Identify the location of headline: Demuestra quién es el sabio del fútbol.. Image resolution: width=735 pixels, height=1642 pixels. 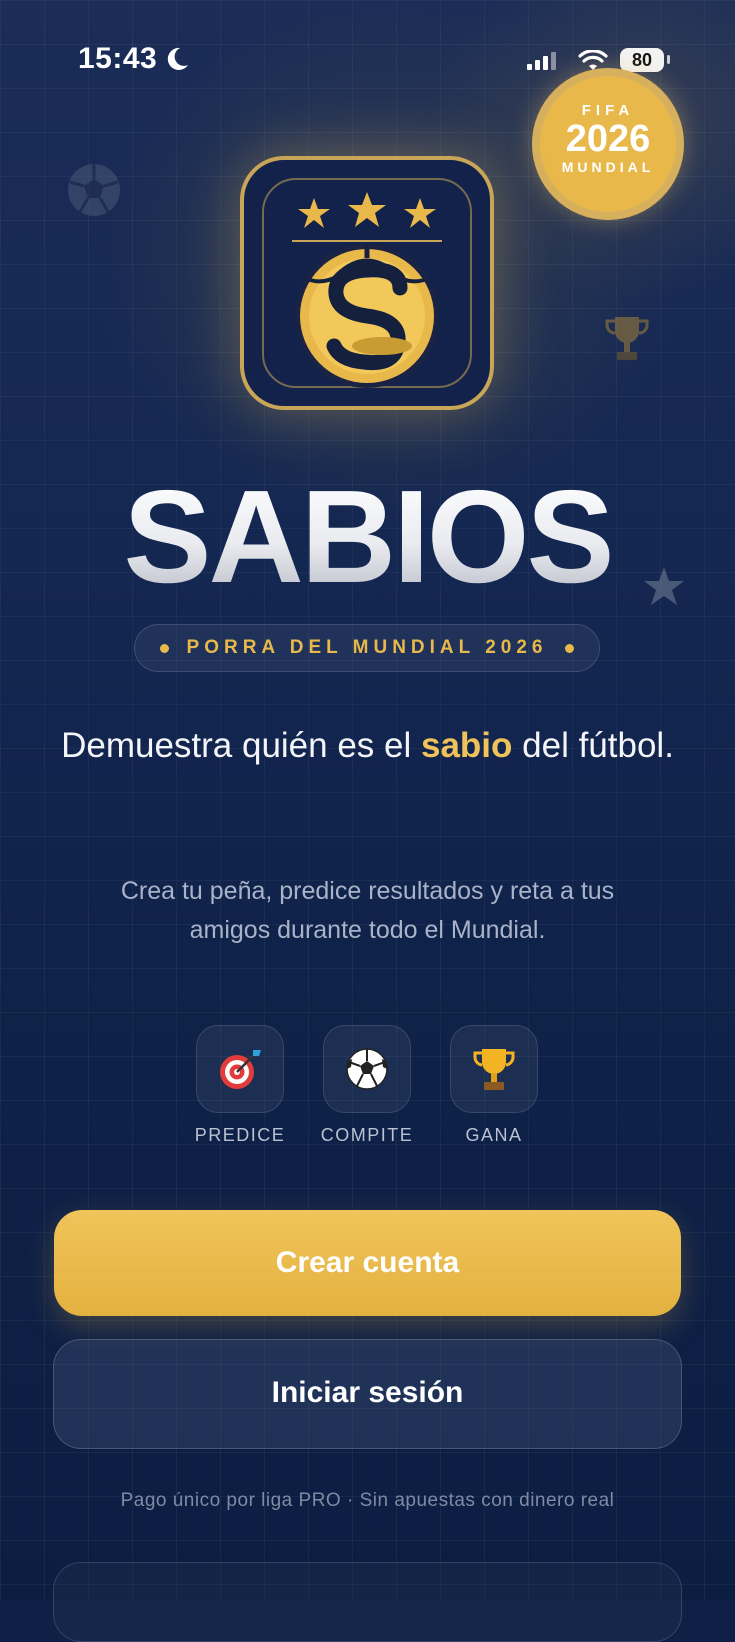
(367, 746).